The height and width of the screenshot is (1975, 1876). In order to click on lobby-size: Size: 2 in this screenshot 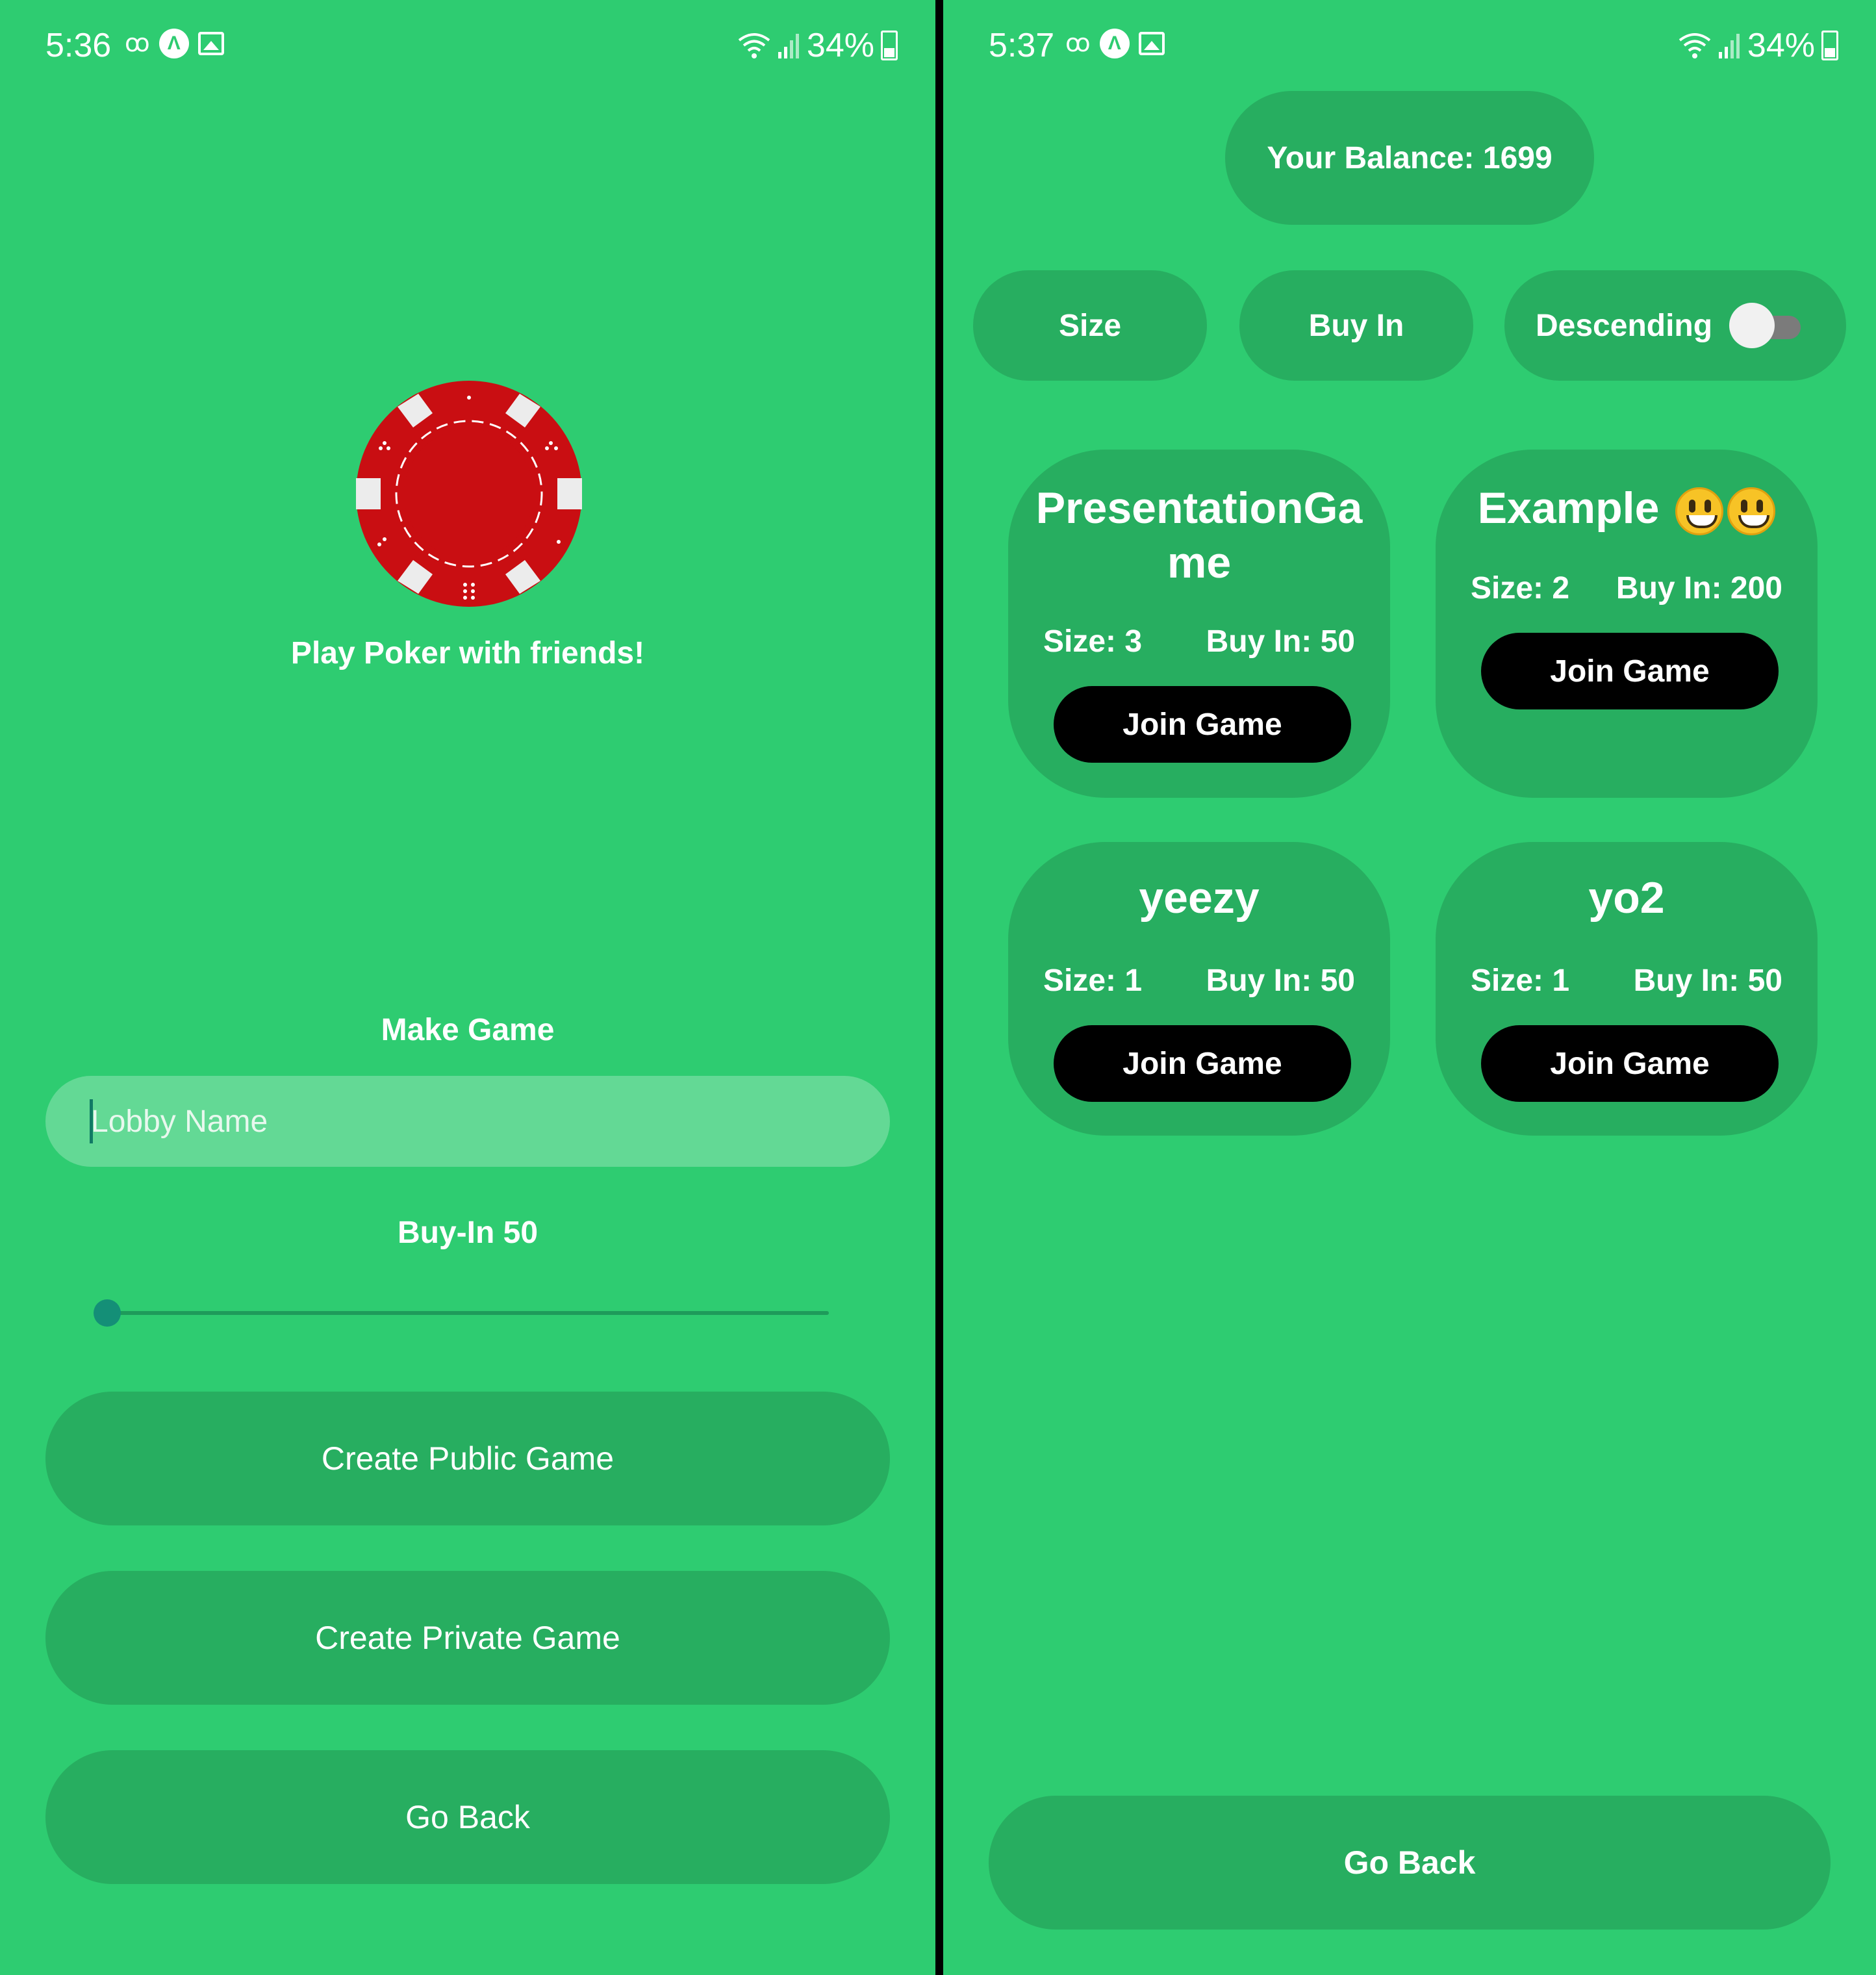, I will do `click(1520, 588)`.